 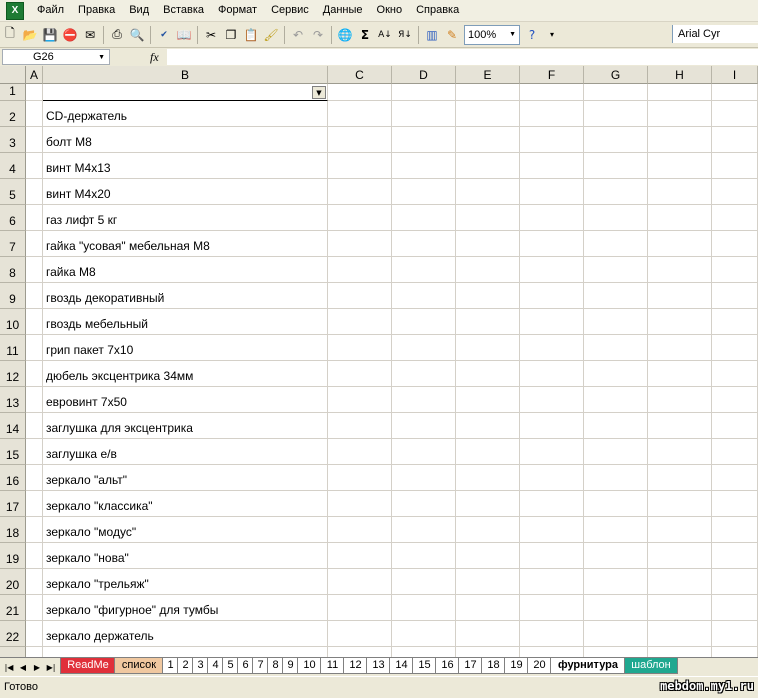 I want to click on menu-data: Данные, so click(x=343, y=10).